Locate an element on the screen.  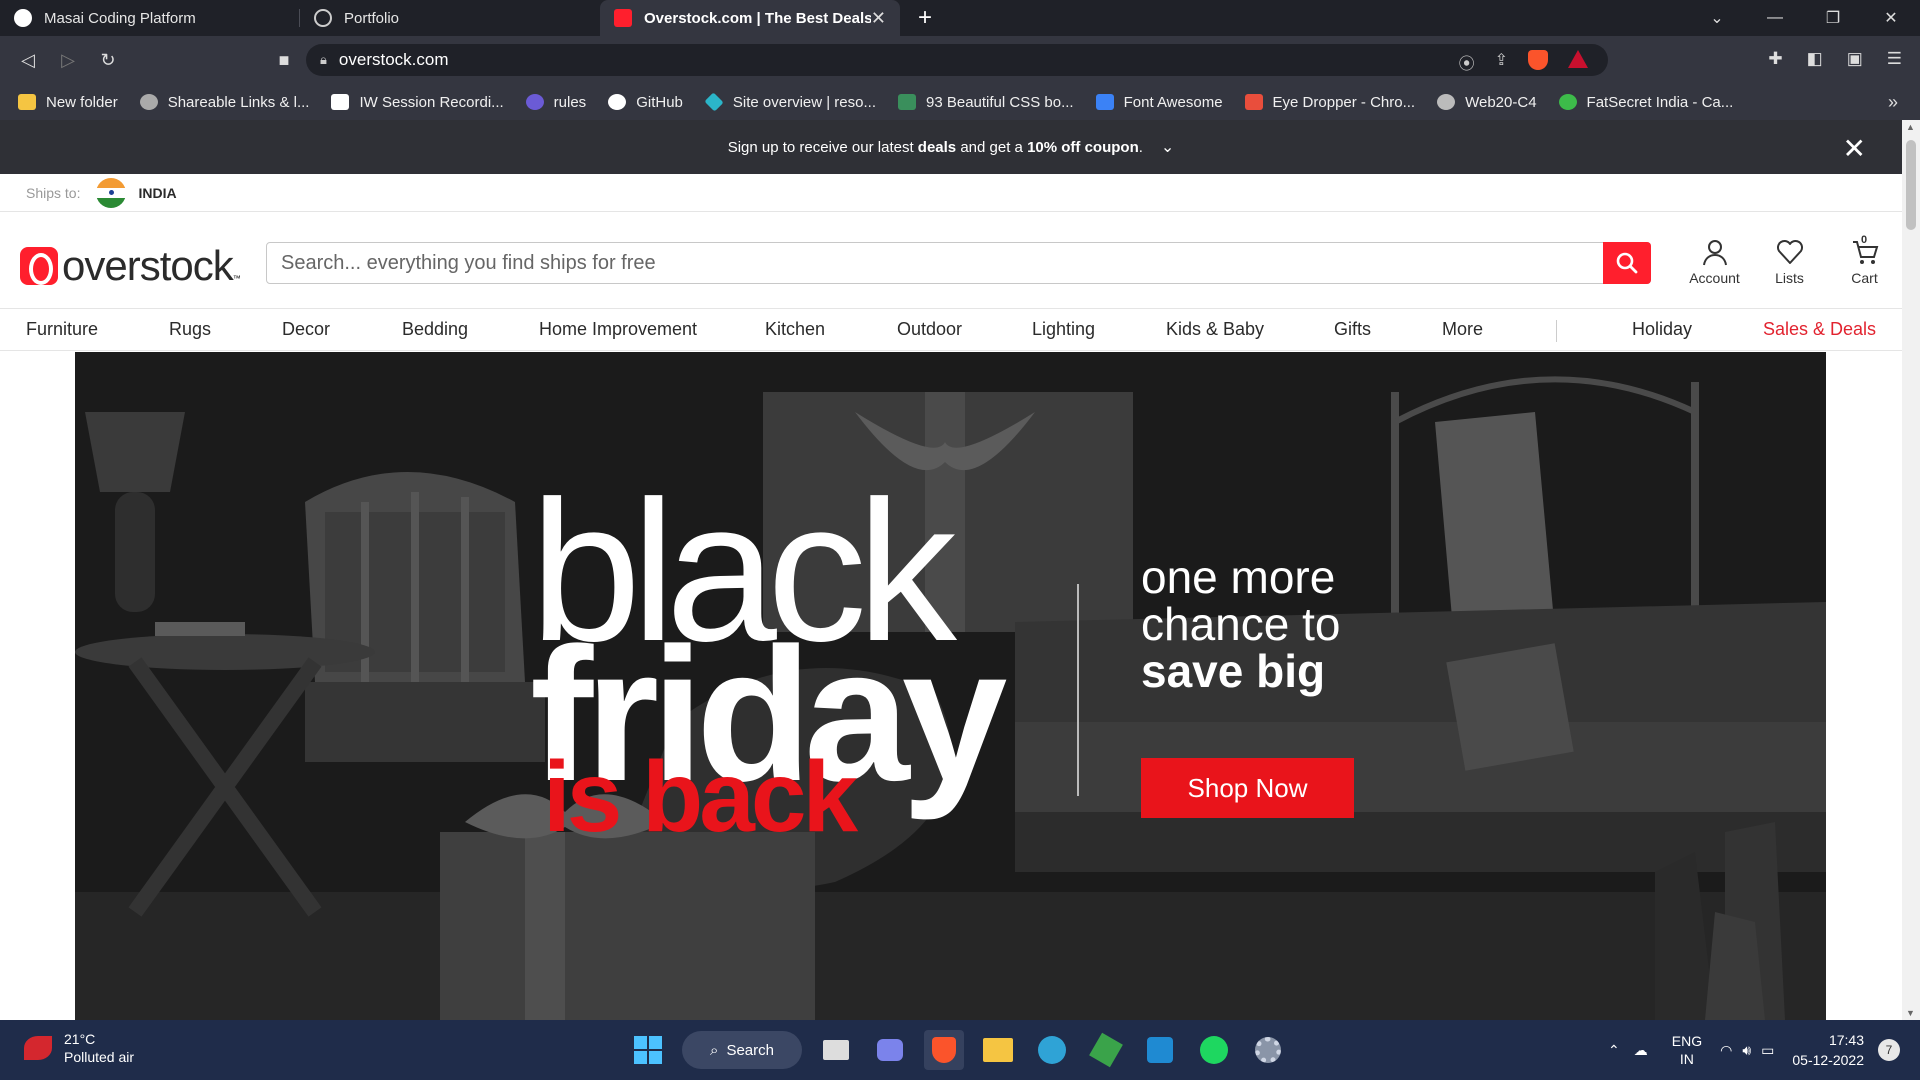
search-input is located at coordinates (935, 263).